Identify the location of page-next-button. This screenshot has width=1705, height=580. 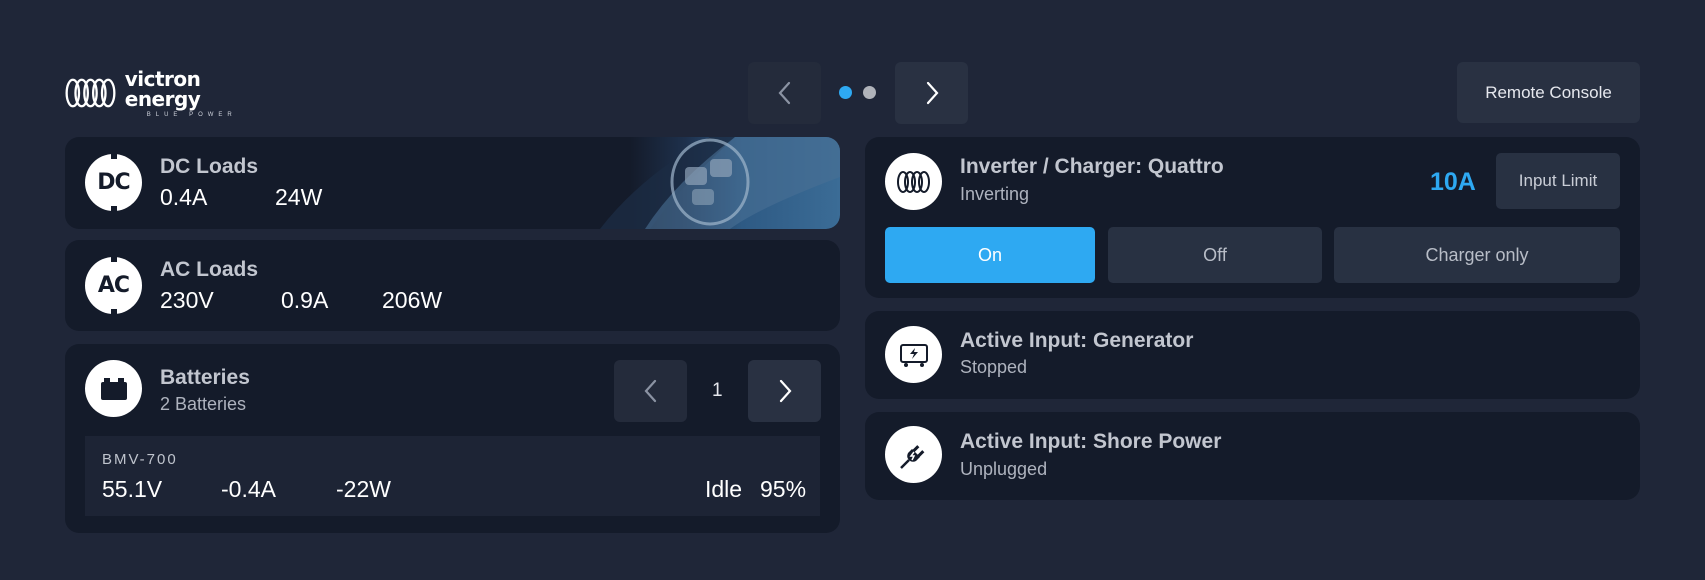
(931, 93).